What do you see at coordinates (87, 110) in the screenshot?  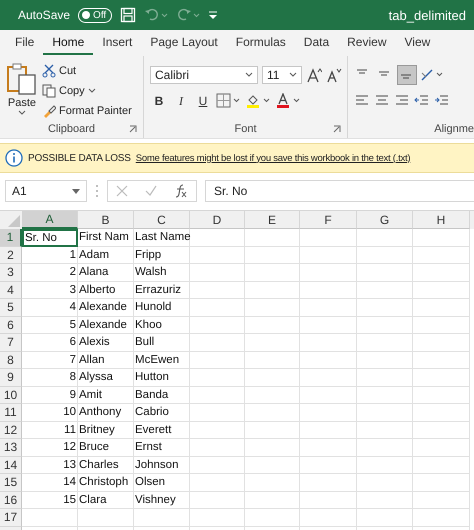 I see `format-painter-button: Format Painter` at bounding box center [87, 110].